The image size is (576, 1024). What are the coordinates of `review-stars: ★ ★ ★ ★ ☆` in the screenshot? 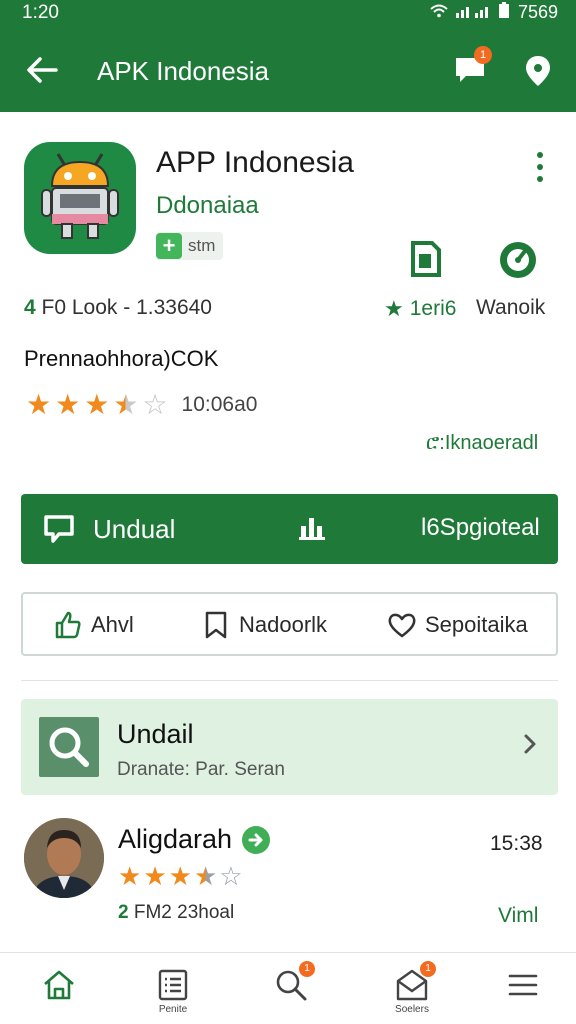 It's located at (180, 876).